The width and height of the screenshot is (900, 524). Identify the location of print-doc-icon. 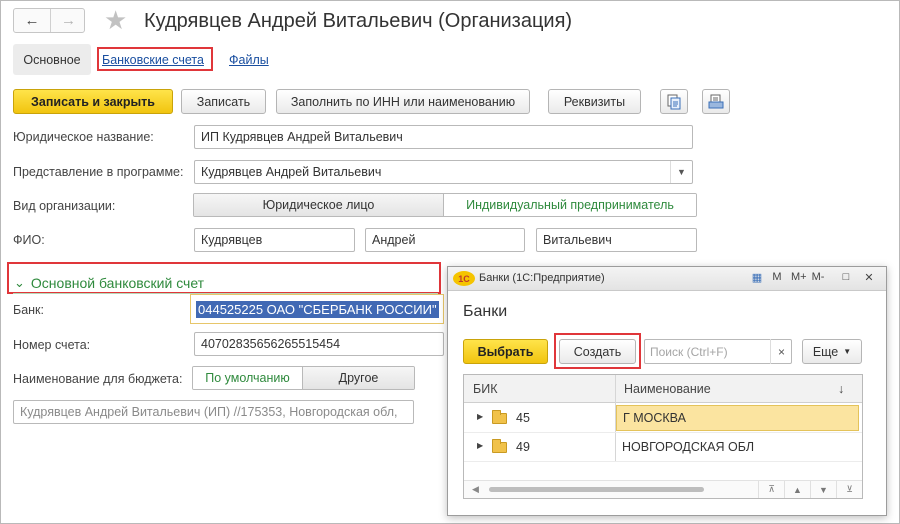
(716, 101).